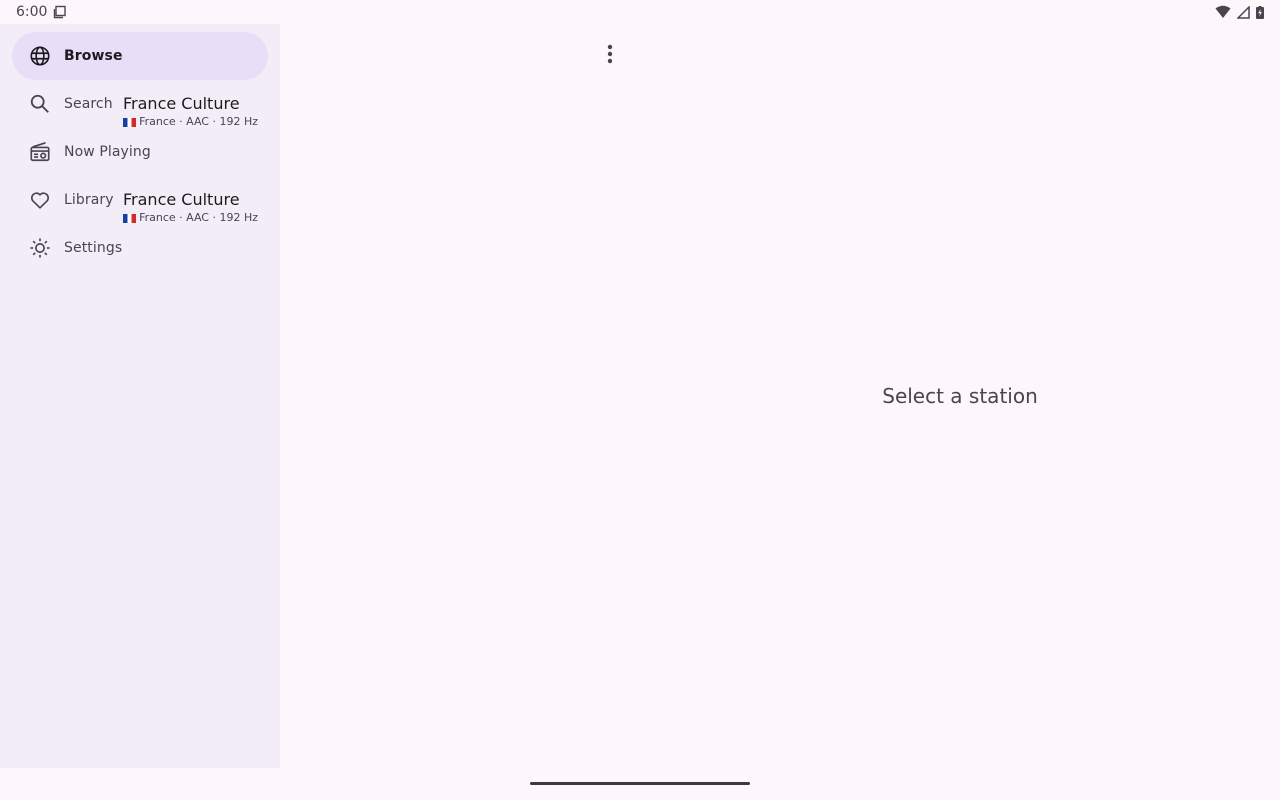 The image size is (1280, 800). I want to click on search-icon, so click(40, 104).